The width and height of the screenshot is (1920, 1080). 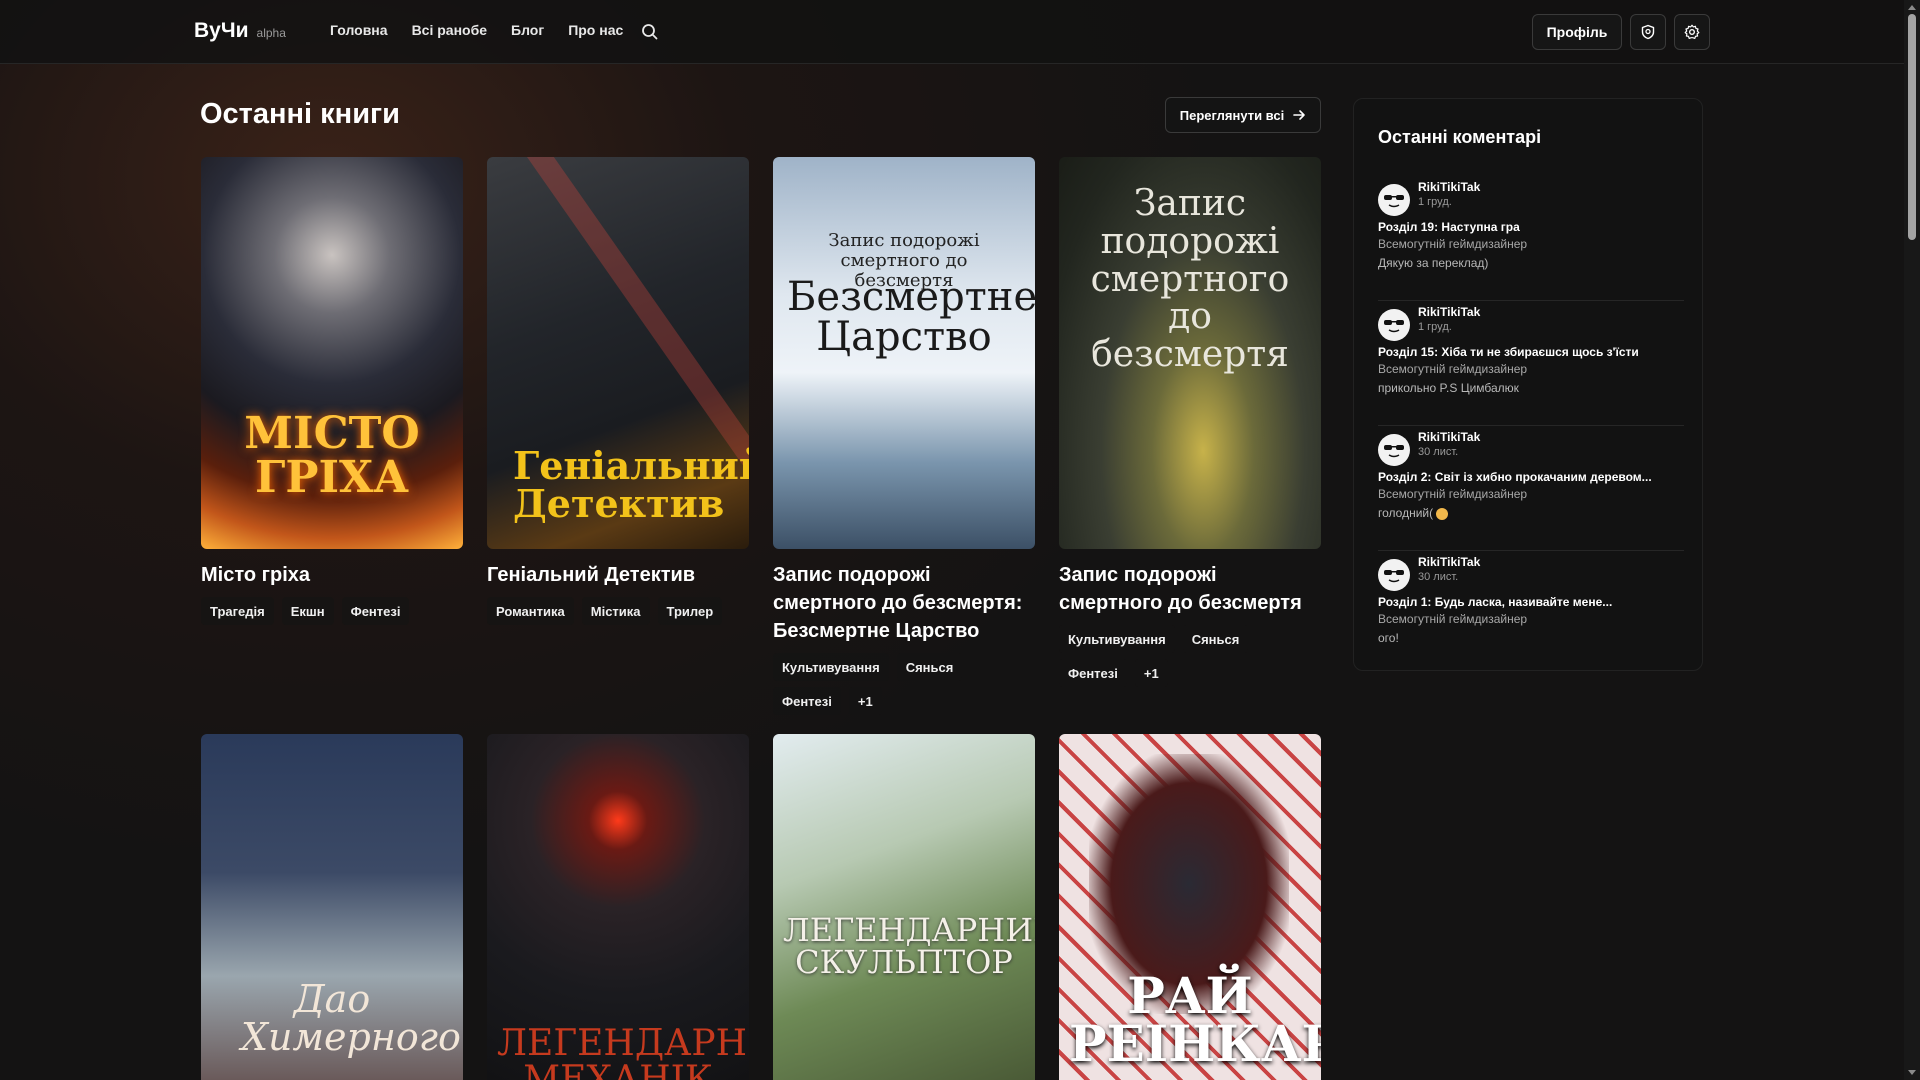 I want to click on cover-title: ЛЕГЕНДАРНИЙ МЕХАНІК, so click(x=623, y=1051).